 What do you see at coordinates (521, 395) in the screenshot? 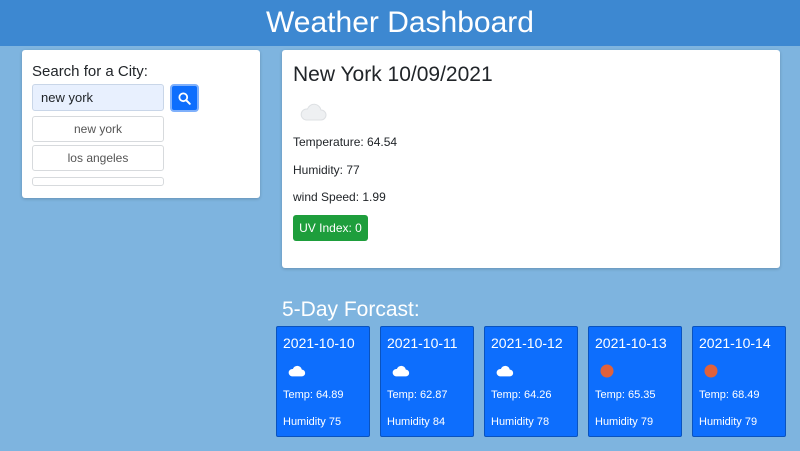
I see `forecast-temp: Temp: 64.26` at bounding box center [521, 395].